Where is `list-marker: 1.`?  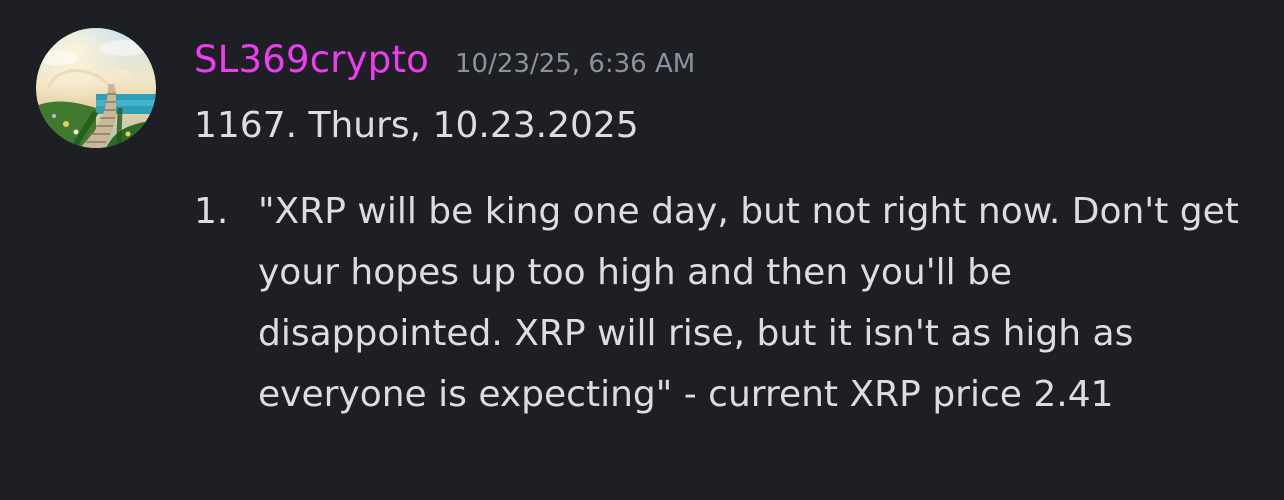 list-marker: 1. is located at coordinates (211, 211).